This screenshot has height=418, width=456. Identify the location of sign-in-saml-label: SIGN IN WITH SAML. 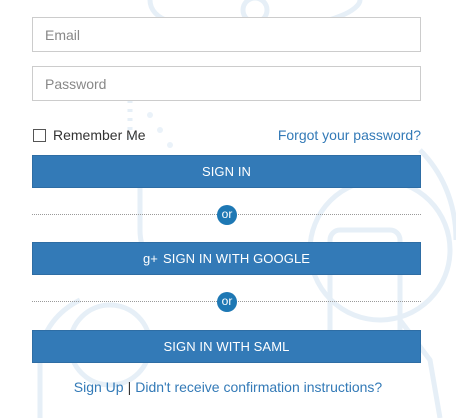
(226, 346).